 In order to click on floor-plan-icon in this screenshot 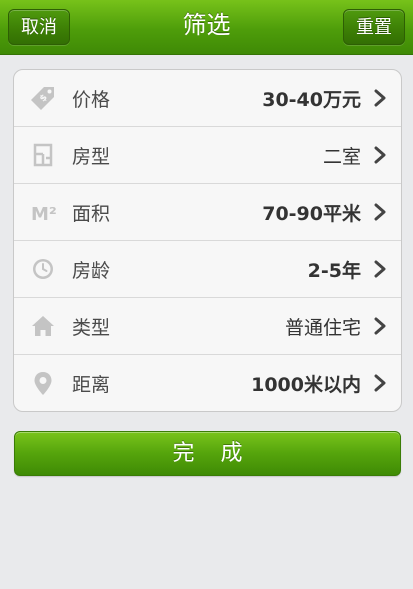, I will do `click(43, 155)`.